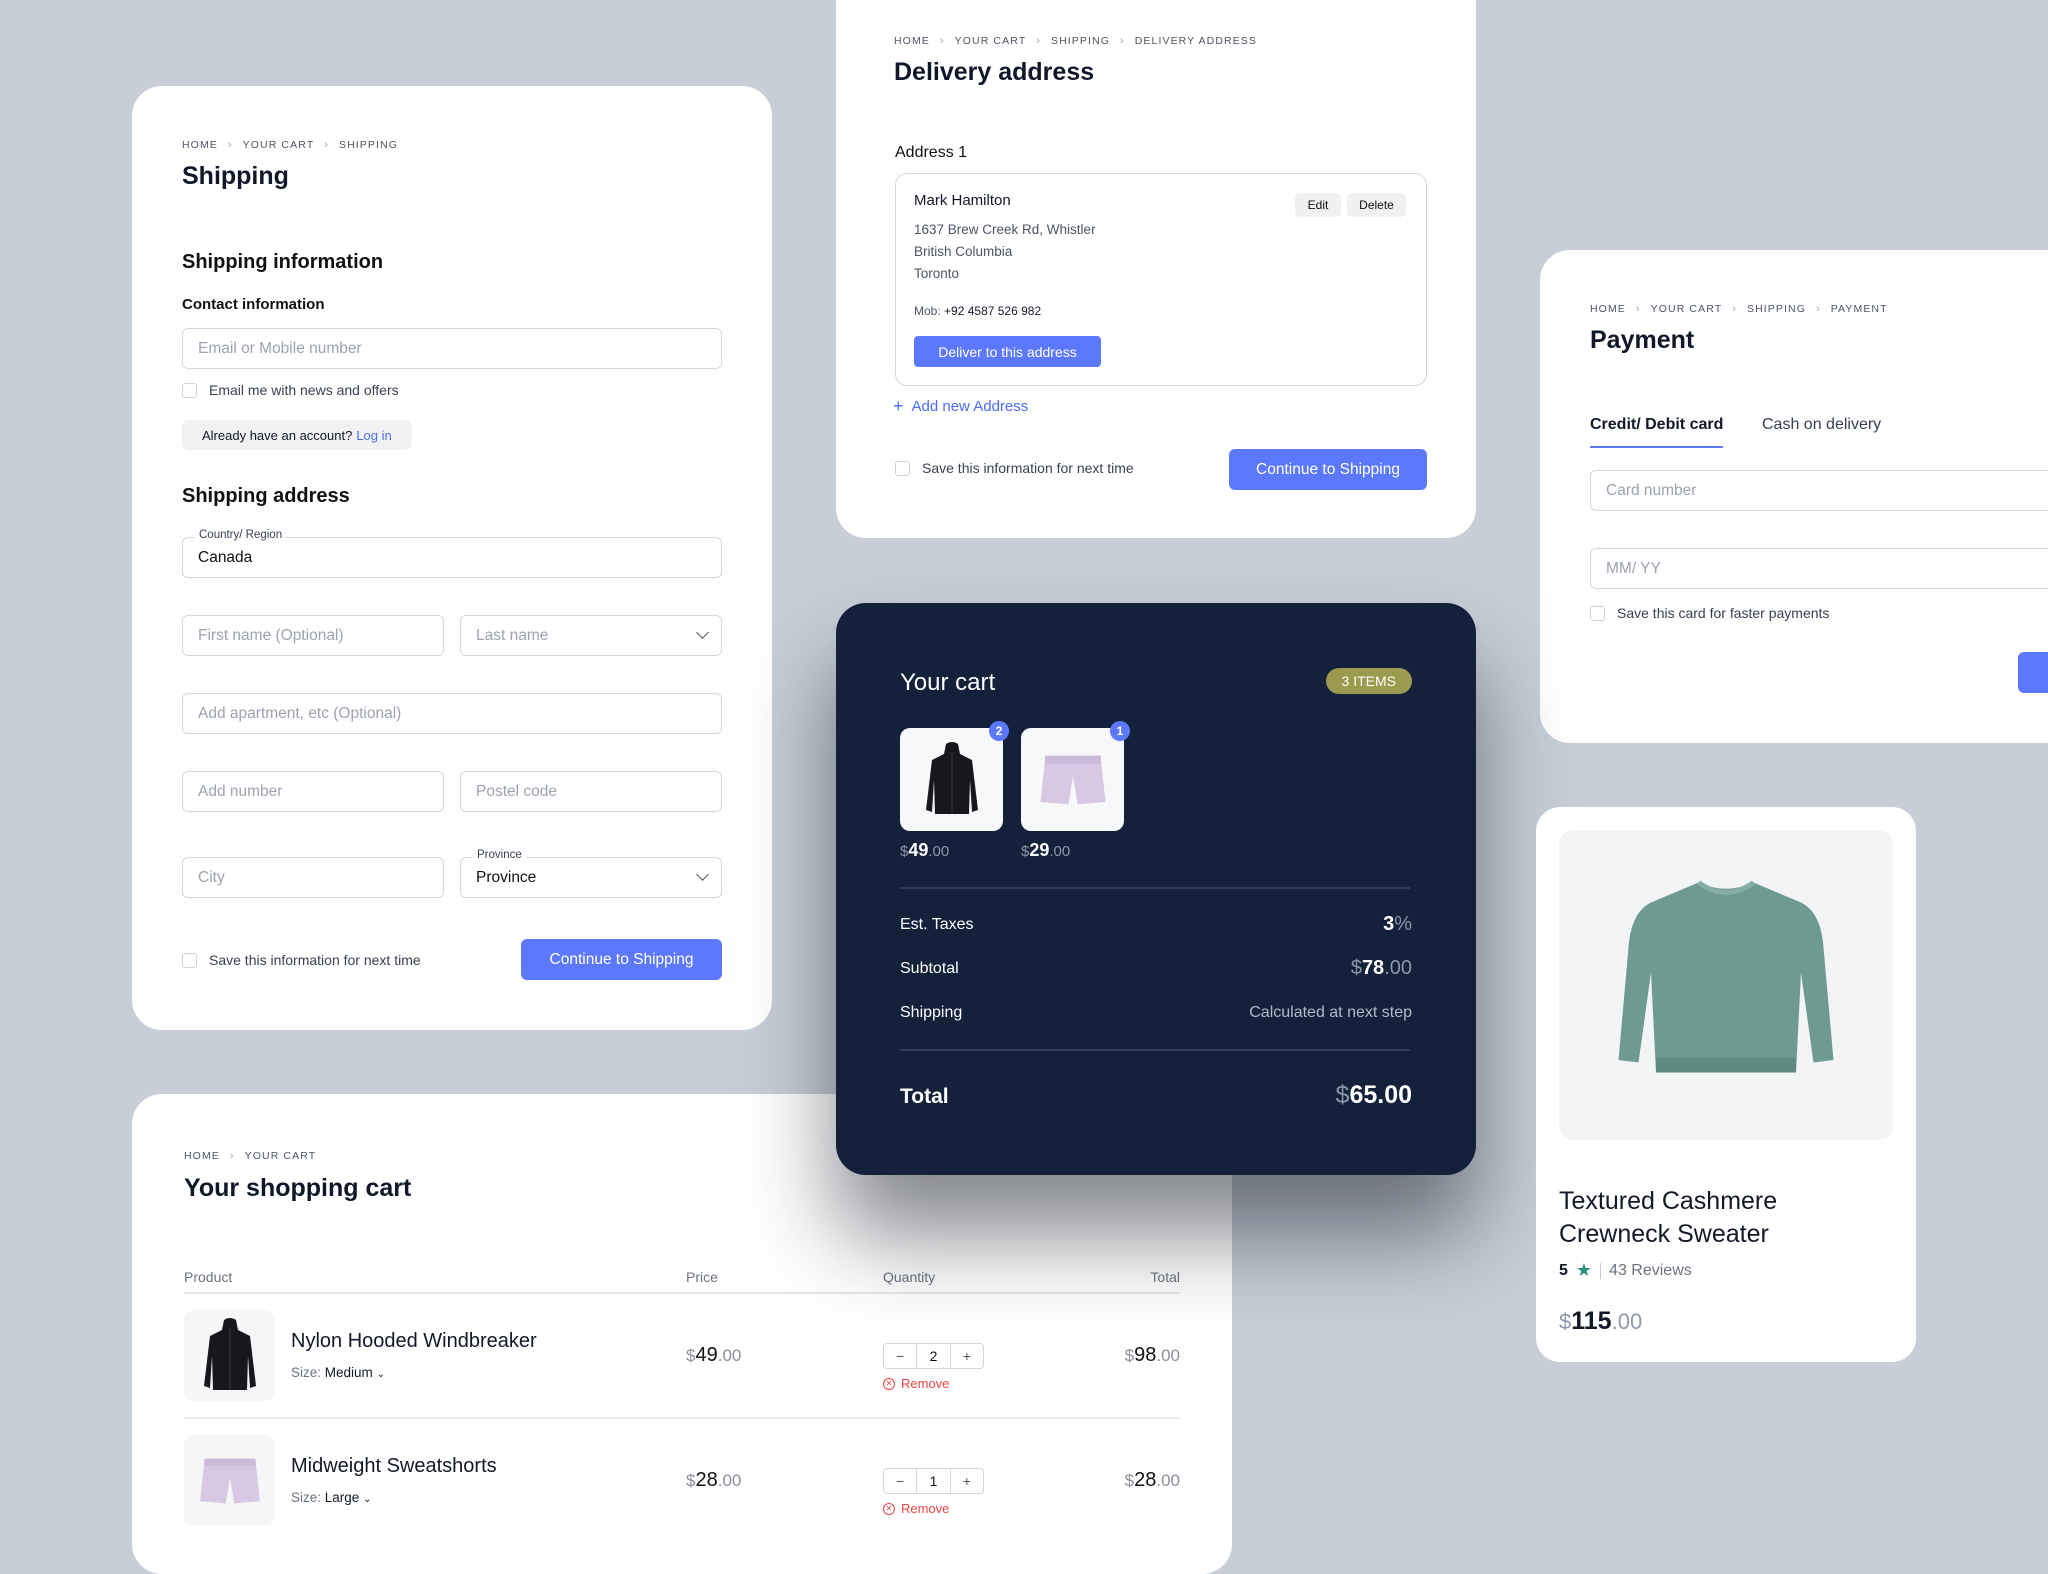 Image resolution: width=2048 pixels, height=1574 pixels. What do you see at coordinates (977, 311) in the screenshot?
I see `mobile-number: Mob: +92 4587 526 982` at bounding box center [977, 311].